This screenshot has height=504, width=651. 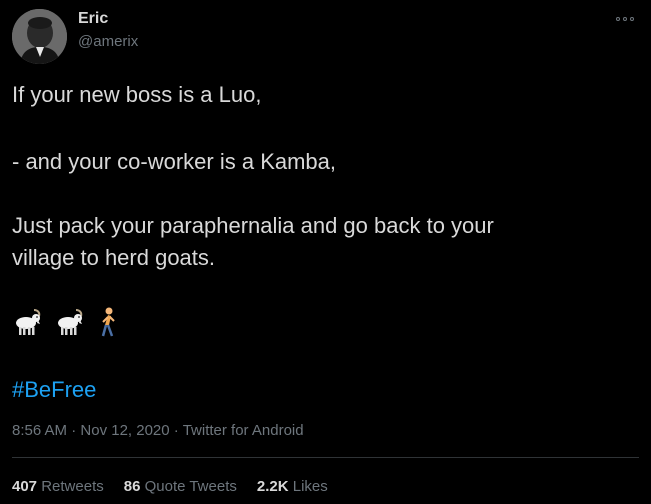 What do you see at coordinates (108, 41) in the screenshot?
I see `author-handle: @amerix` at bounding box center [108, 41].